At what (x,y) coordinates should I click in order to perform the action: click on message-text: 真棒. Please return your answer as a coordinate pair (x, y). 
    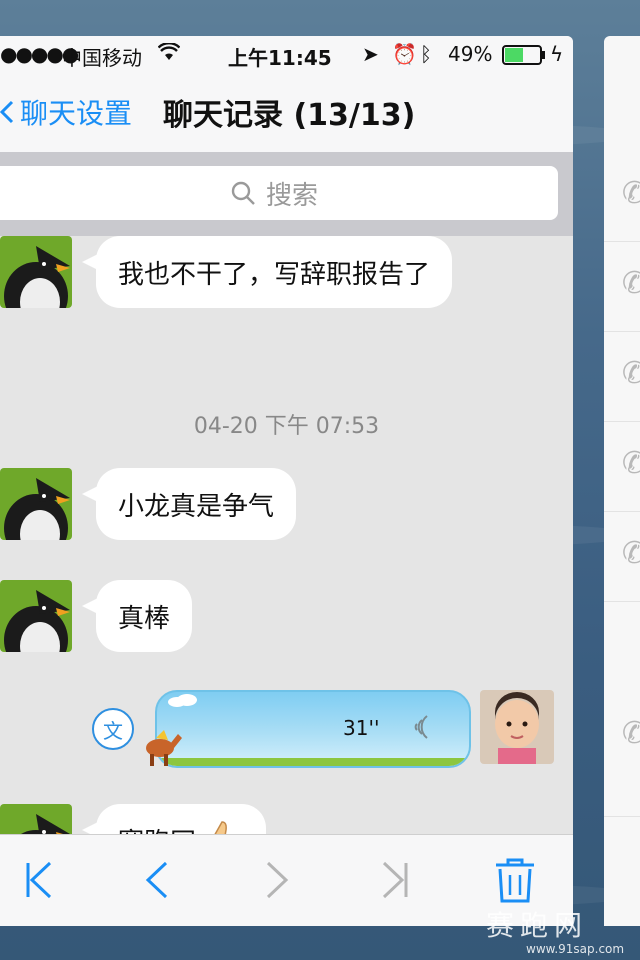
    Looking at the image, I should click on (144, 618).